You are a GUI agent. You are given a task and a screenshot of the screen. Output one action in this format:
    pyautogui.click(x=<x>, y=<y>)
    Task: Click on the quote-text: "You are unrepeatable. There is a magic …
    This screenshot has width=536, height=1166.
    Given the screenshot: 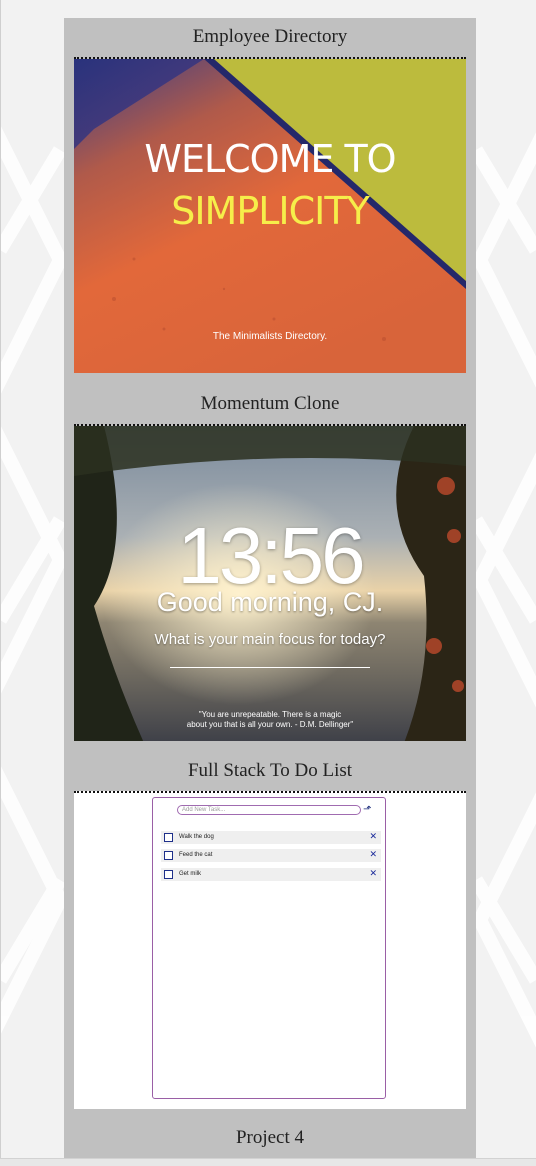 What is the action you would take?
    pyautogui.click(x=270, y=720)
    